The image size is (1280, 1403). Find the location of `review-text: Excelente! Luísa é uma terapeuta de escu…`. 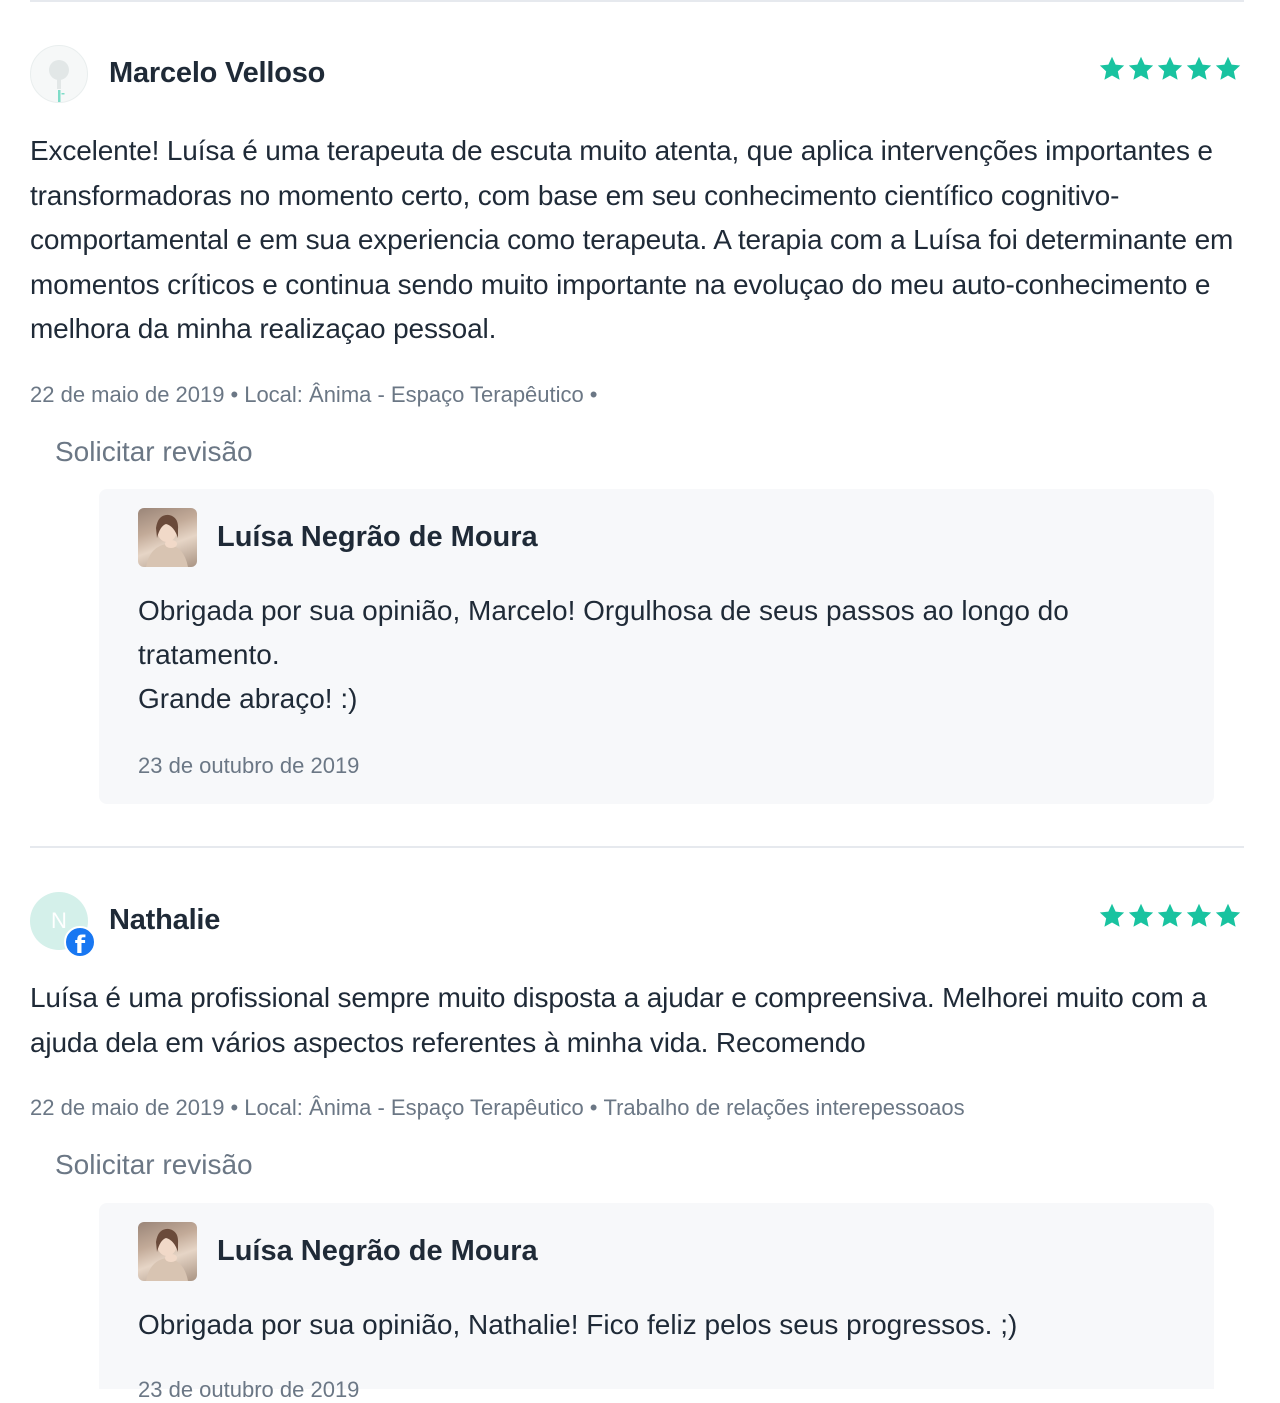

review-text: Excelente! Luísa é uma terapeuta de escu… is located at coordinates (632, 239).